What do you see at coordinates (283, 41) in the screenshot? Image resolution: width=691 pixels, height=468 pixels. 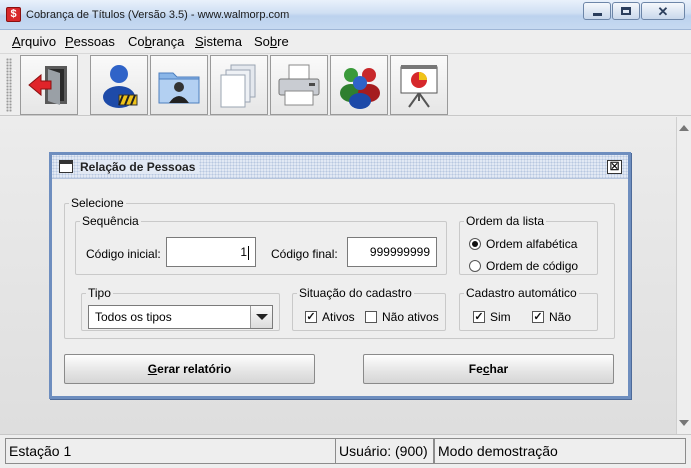 I see `menu-text: re` at bounding box center [283, 41].